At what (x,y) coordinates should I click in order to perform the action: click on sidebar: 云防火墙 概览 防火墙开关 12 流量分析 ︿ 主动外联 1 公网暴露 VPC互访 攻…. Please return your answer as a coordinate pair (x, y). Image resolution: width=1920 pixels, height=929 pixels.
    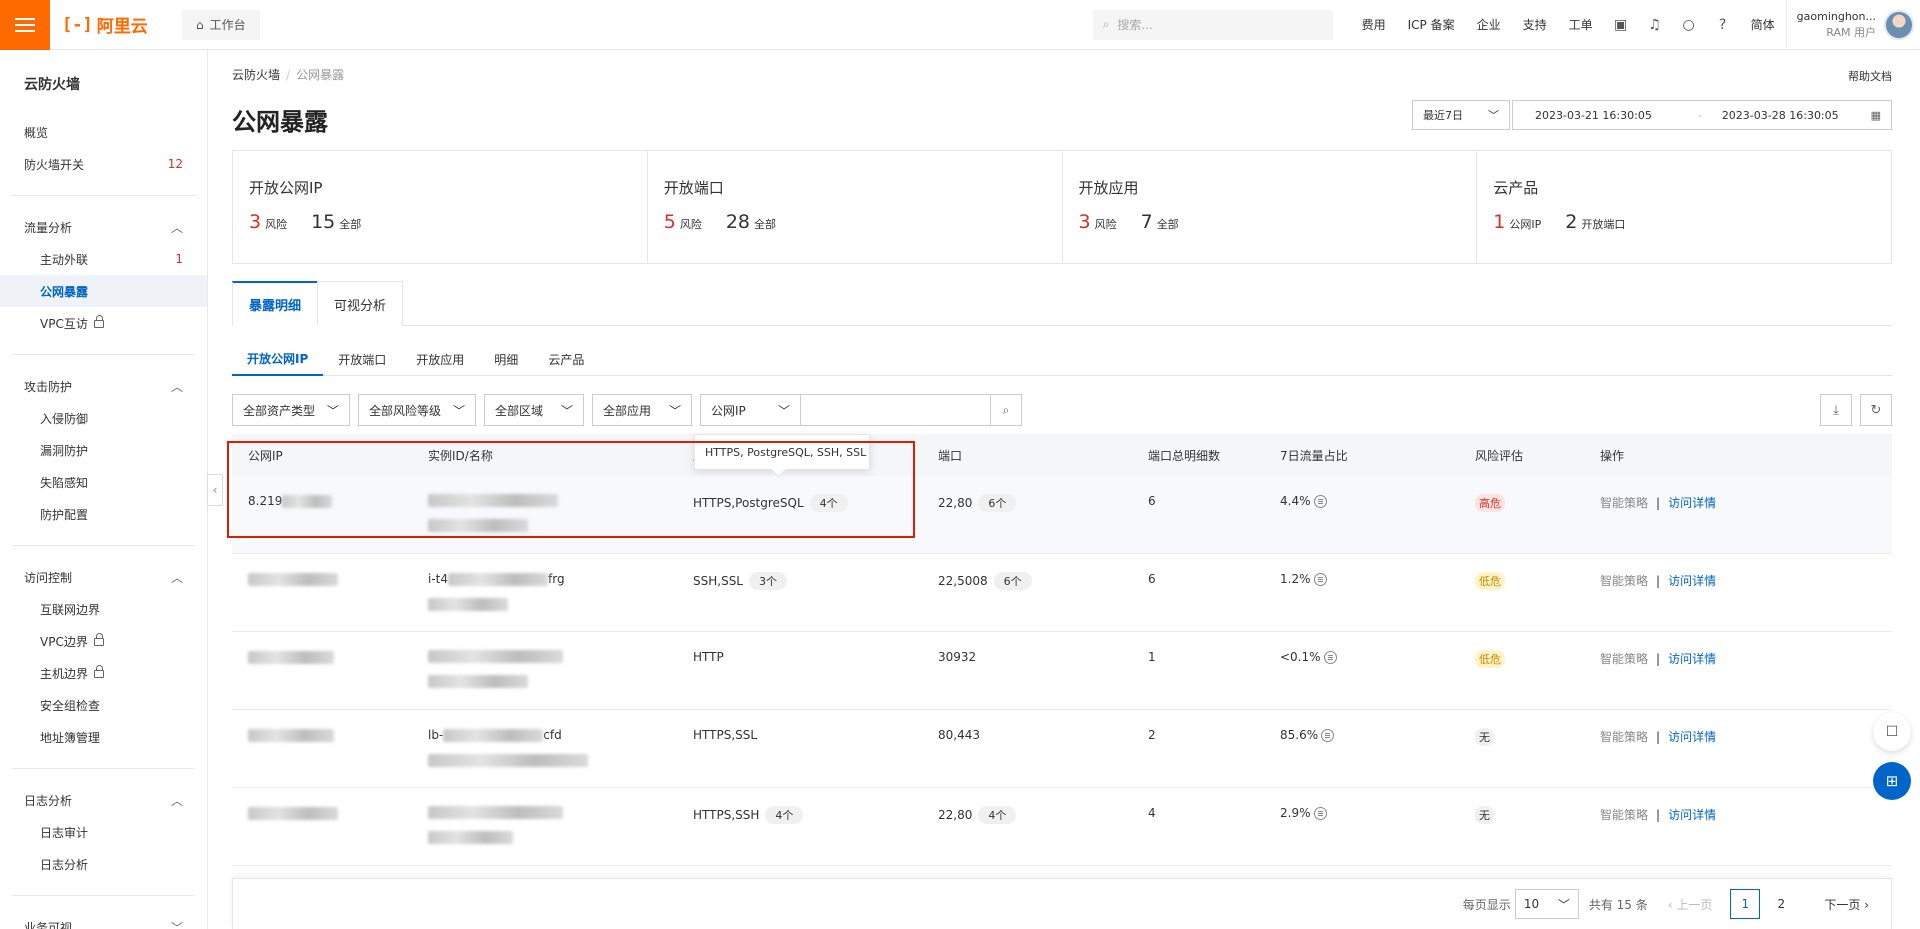
    Looking at the image, I should click on (104, 489).